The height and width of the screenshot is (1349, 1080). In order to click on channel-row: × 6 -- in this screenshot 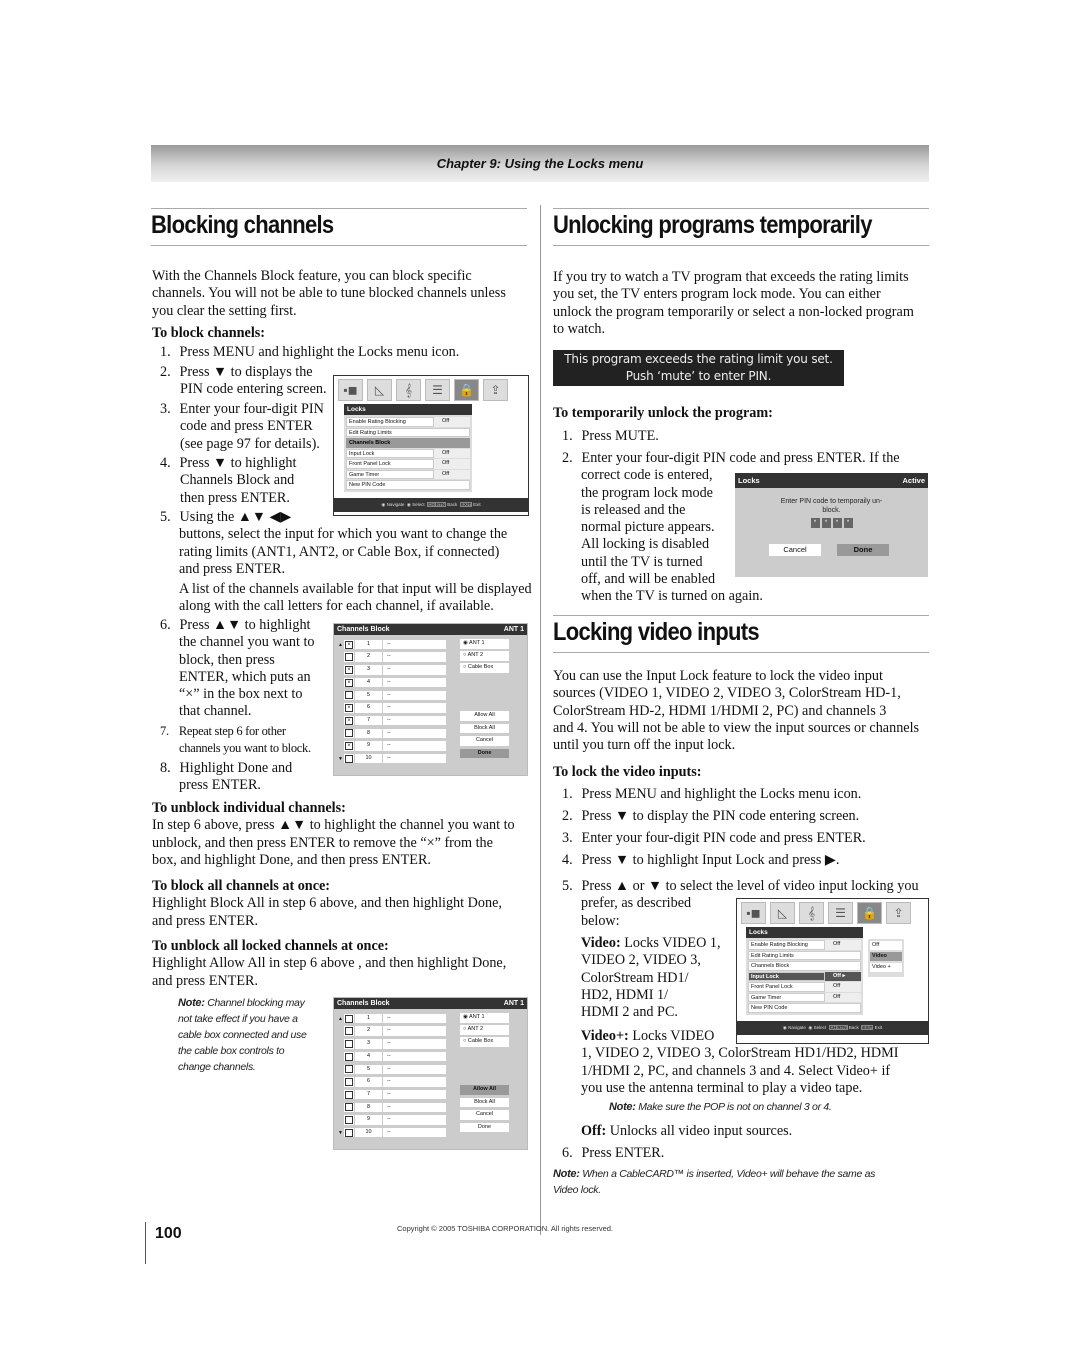, I will do `click(392, 707)`.